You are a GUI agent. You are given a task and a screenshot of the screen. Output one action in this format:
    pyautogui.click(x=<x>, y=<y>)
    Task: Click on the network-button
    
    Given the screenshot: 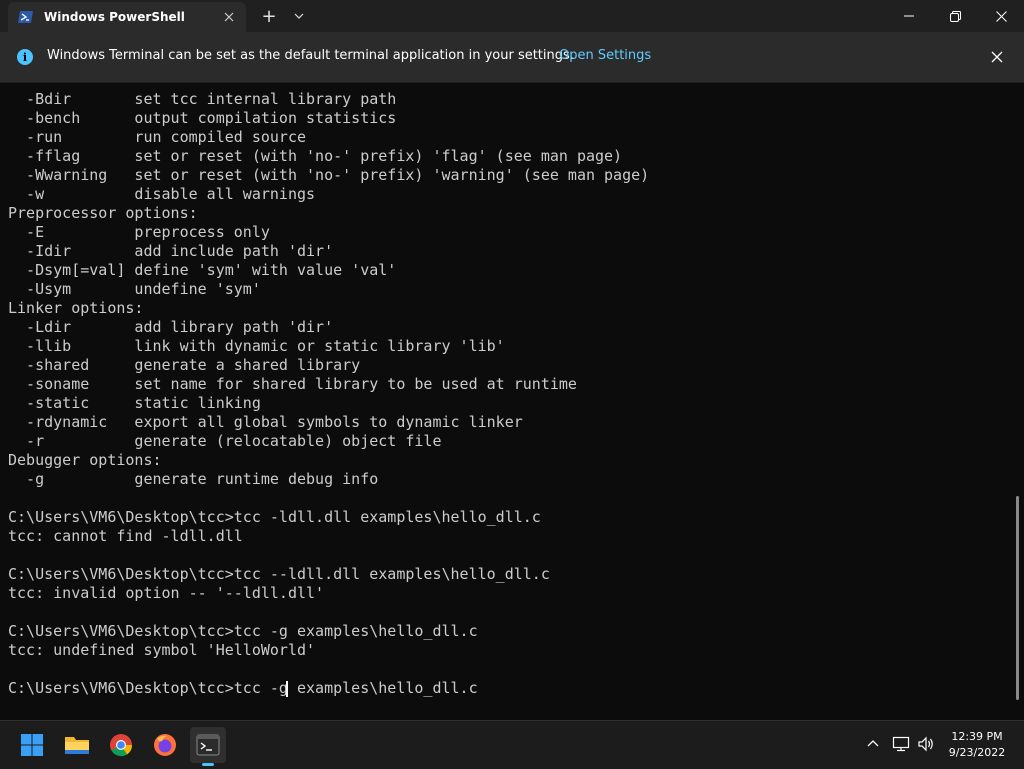 What is the action you would take?
    pyautogui.click(x=901, y=744)
    